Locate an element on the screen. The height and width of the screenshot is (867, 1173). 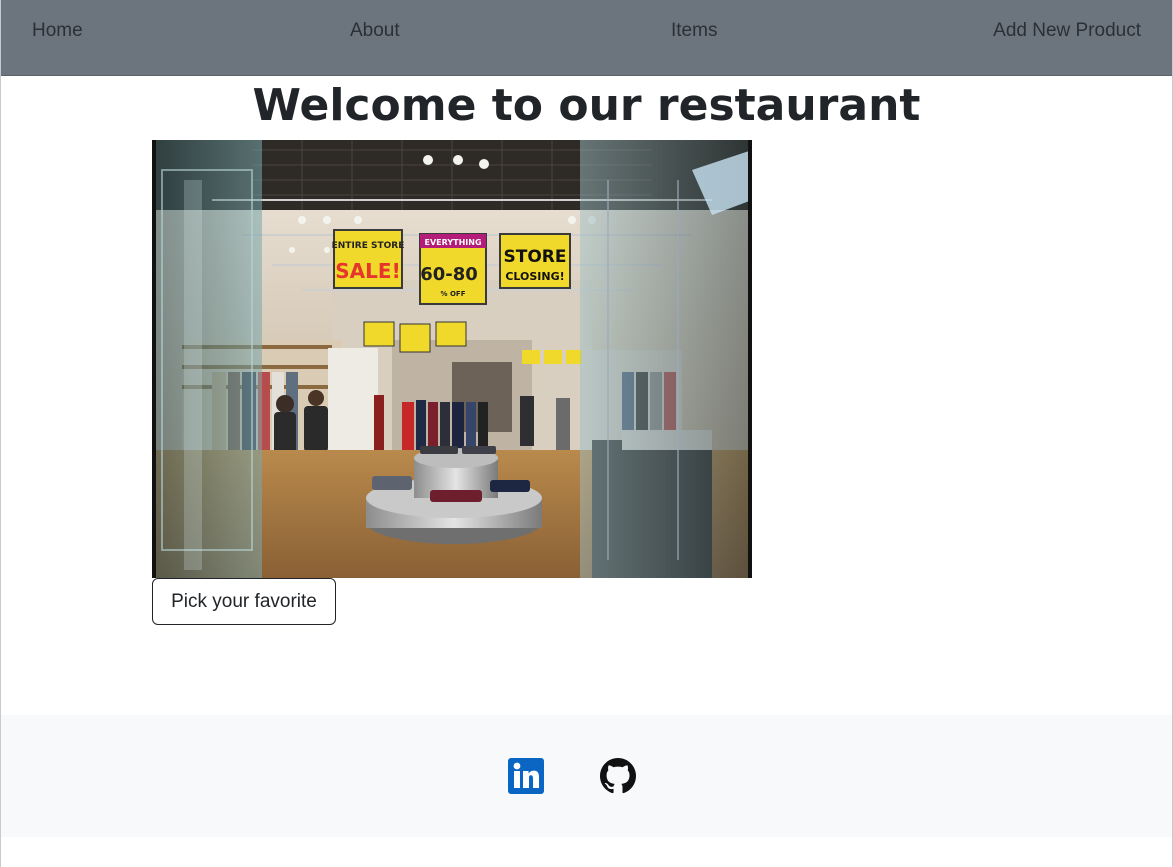
sign-store: STORE is located at coordinates (535, 257).